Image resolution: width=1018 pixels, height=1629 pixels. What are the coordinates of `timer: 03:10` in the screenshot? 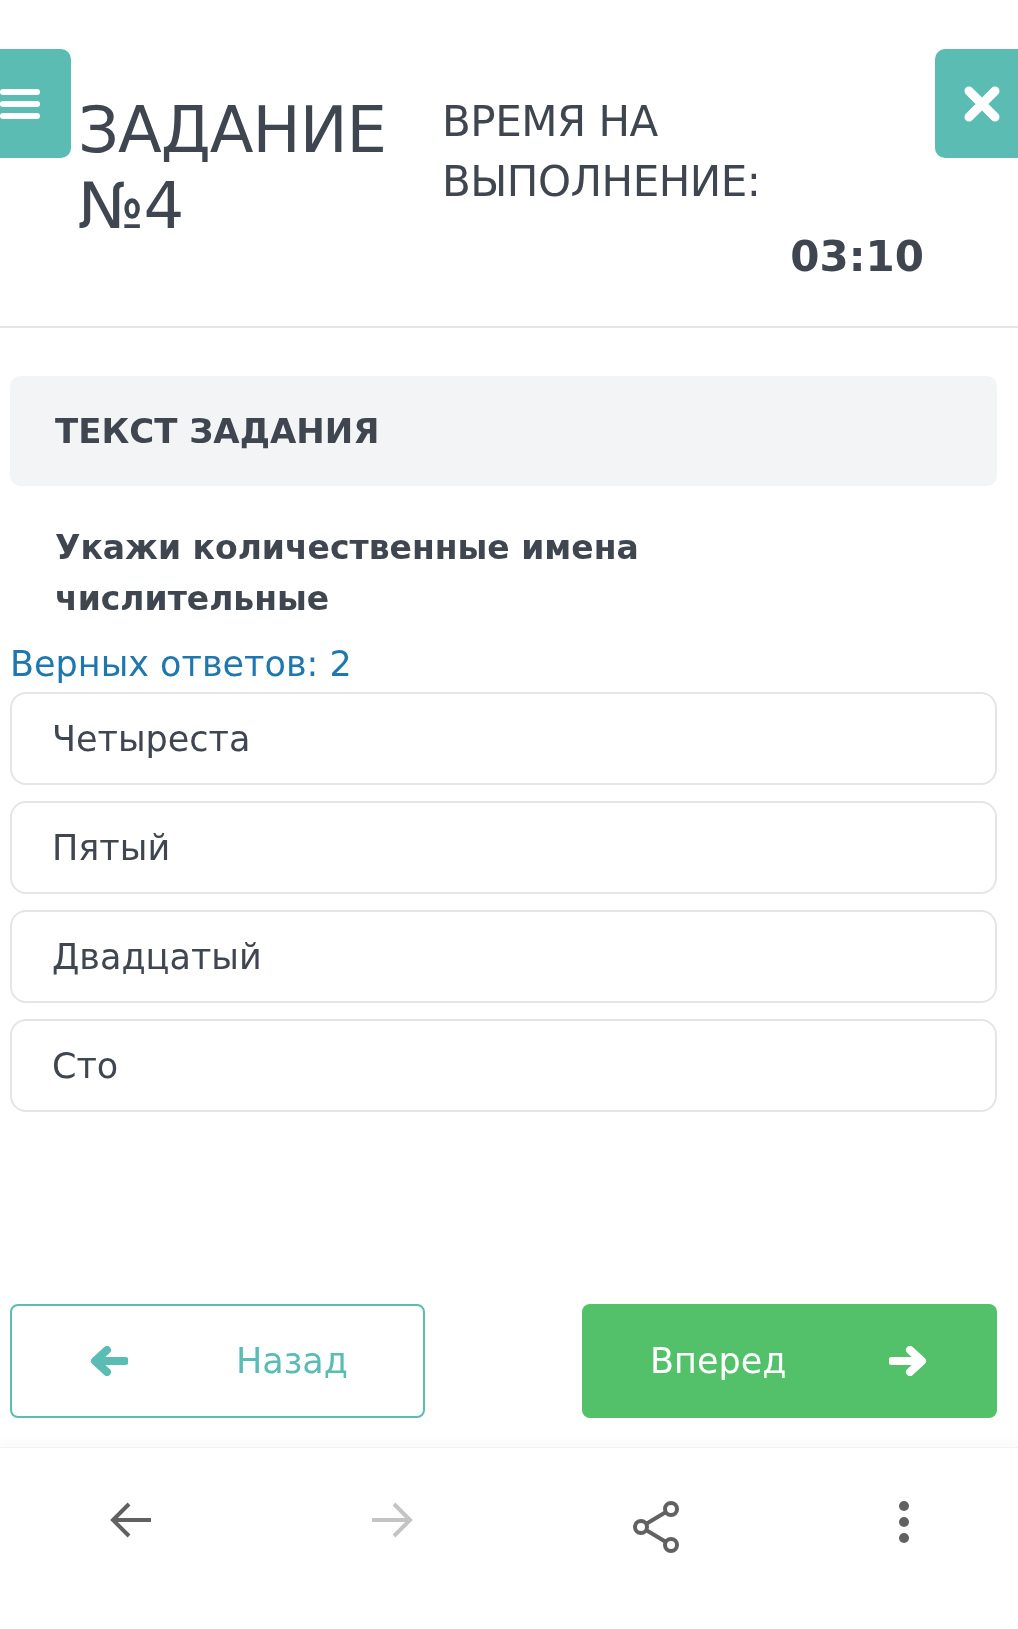 It's located at (856, 256).